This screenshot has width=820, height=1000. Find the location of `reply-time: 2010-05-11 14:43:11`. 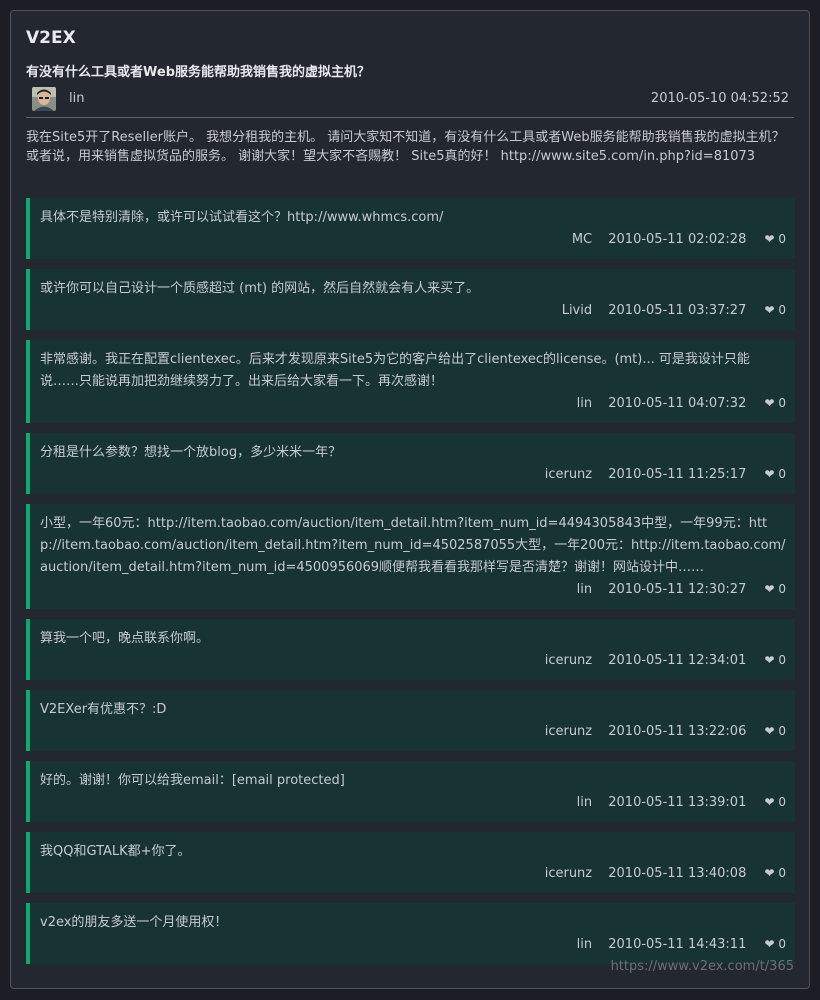

reply-time: 2010-05-11 14:43:11 is located at coordinates (677, 944).